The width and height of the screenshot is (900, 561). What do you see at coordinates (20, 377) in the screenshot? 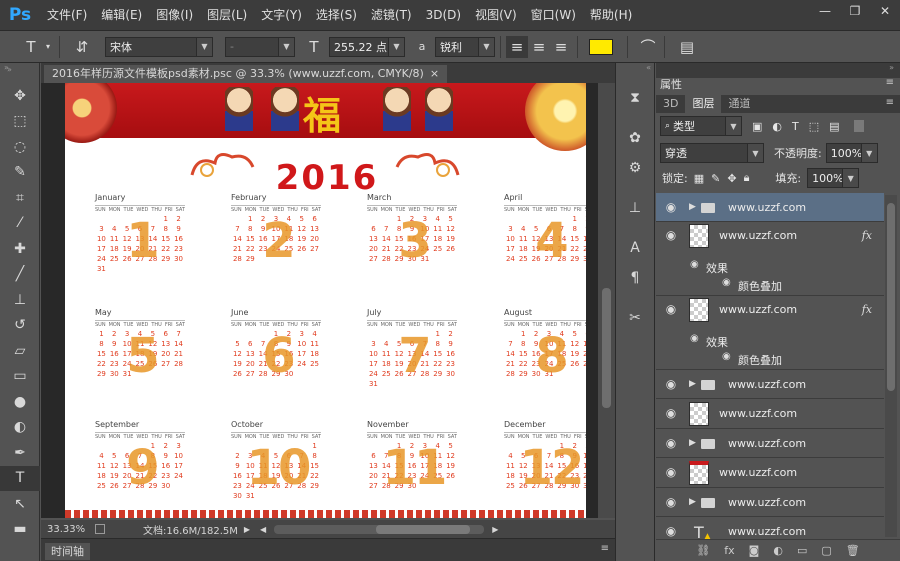
I see `gradient-tool-icon: ▭` at bounding box center [20, 377].